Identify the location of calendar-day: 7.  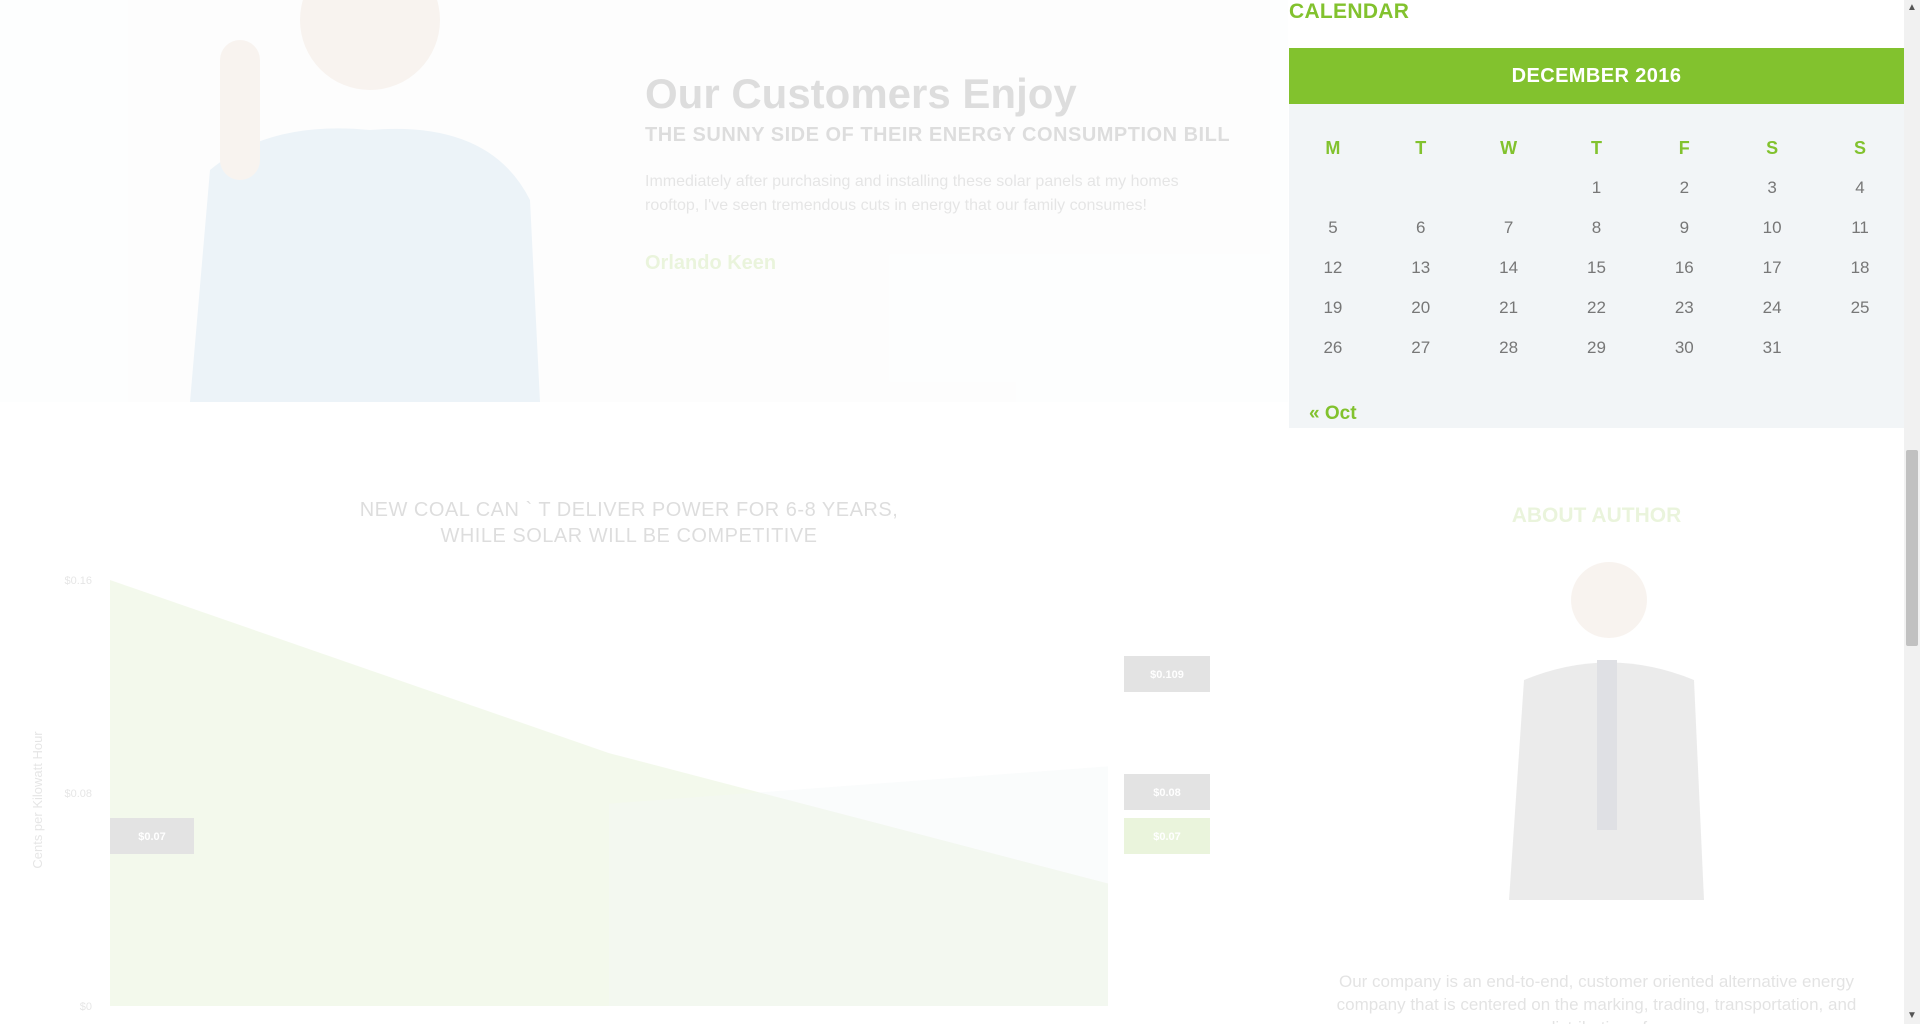
(1508, 227).